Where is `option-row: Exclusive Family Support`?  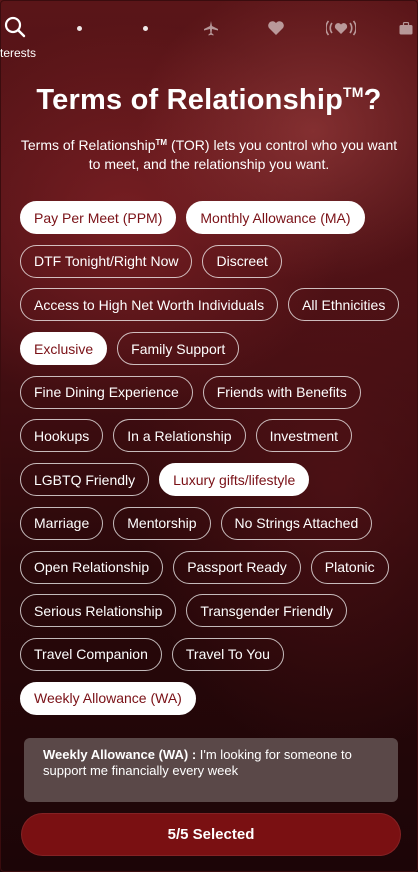 option-row: Exclusive Family Support is located at coordinates (212, 349).